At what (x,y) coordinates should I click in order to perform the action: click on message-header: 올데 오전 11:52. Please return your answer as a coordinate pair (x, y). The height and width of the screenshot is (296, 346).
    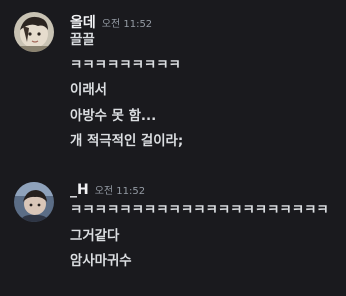
    Looking at the image, I should click on (111, 22).